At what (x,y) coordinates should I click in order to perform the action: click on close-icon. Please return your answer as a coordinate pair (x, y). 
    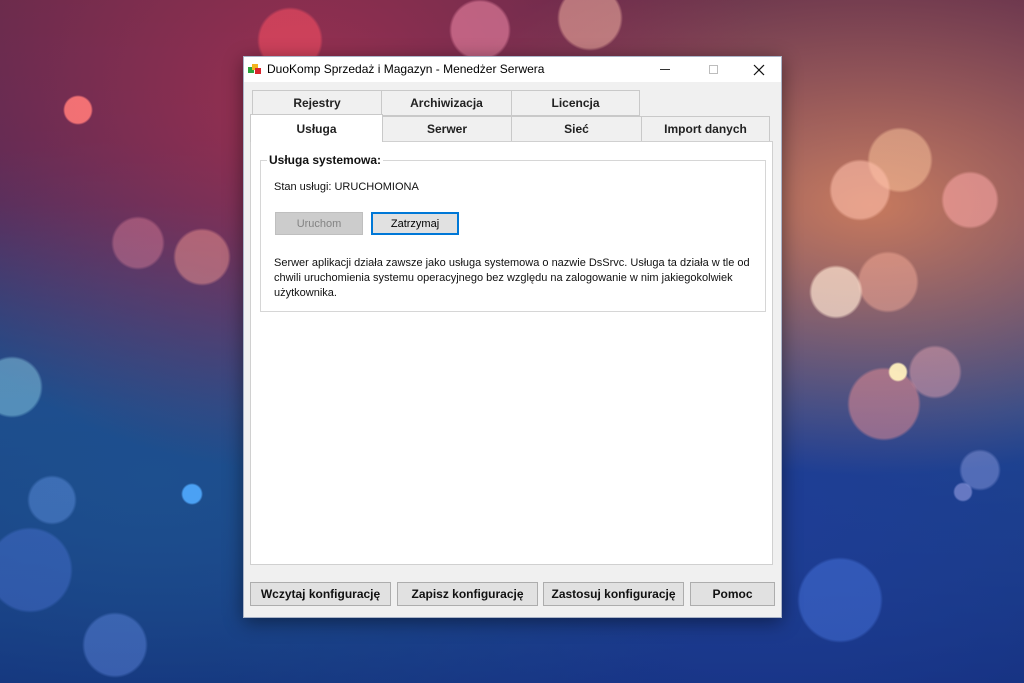
    Looking at the image, I should click on (759, 69).